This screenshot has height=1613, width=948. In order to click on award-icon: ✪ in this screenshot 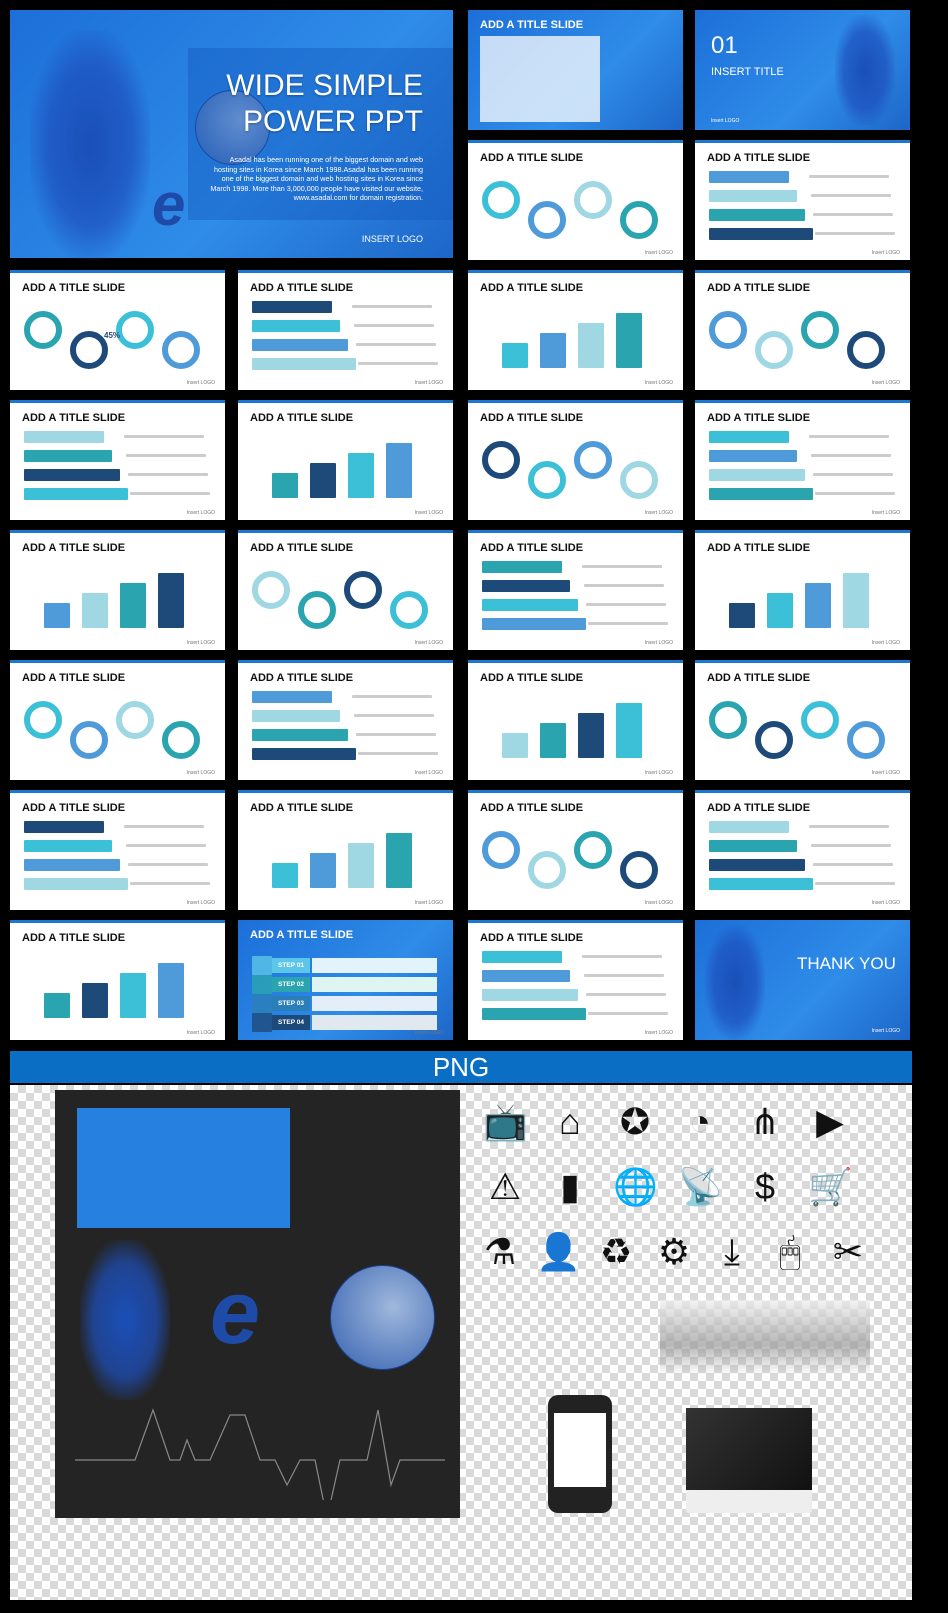, I will do `click(635, 1121)`.